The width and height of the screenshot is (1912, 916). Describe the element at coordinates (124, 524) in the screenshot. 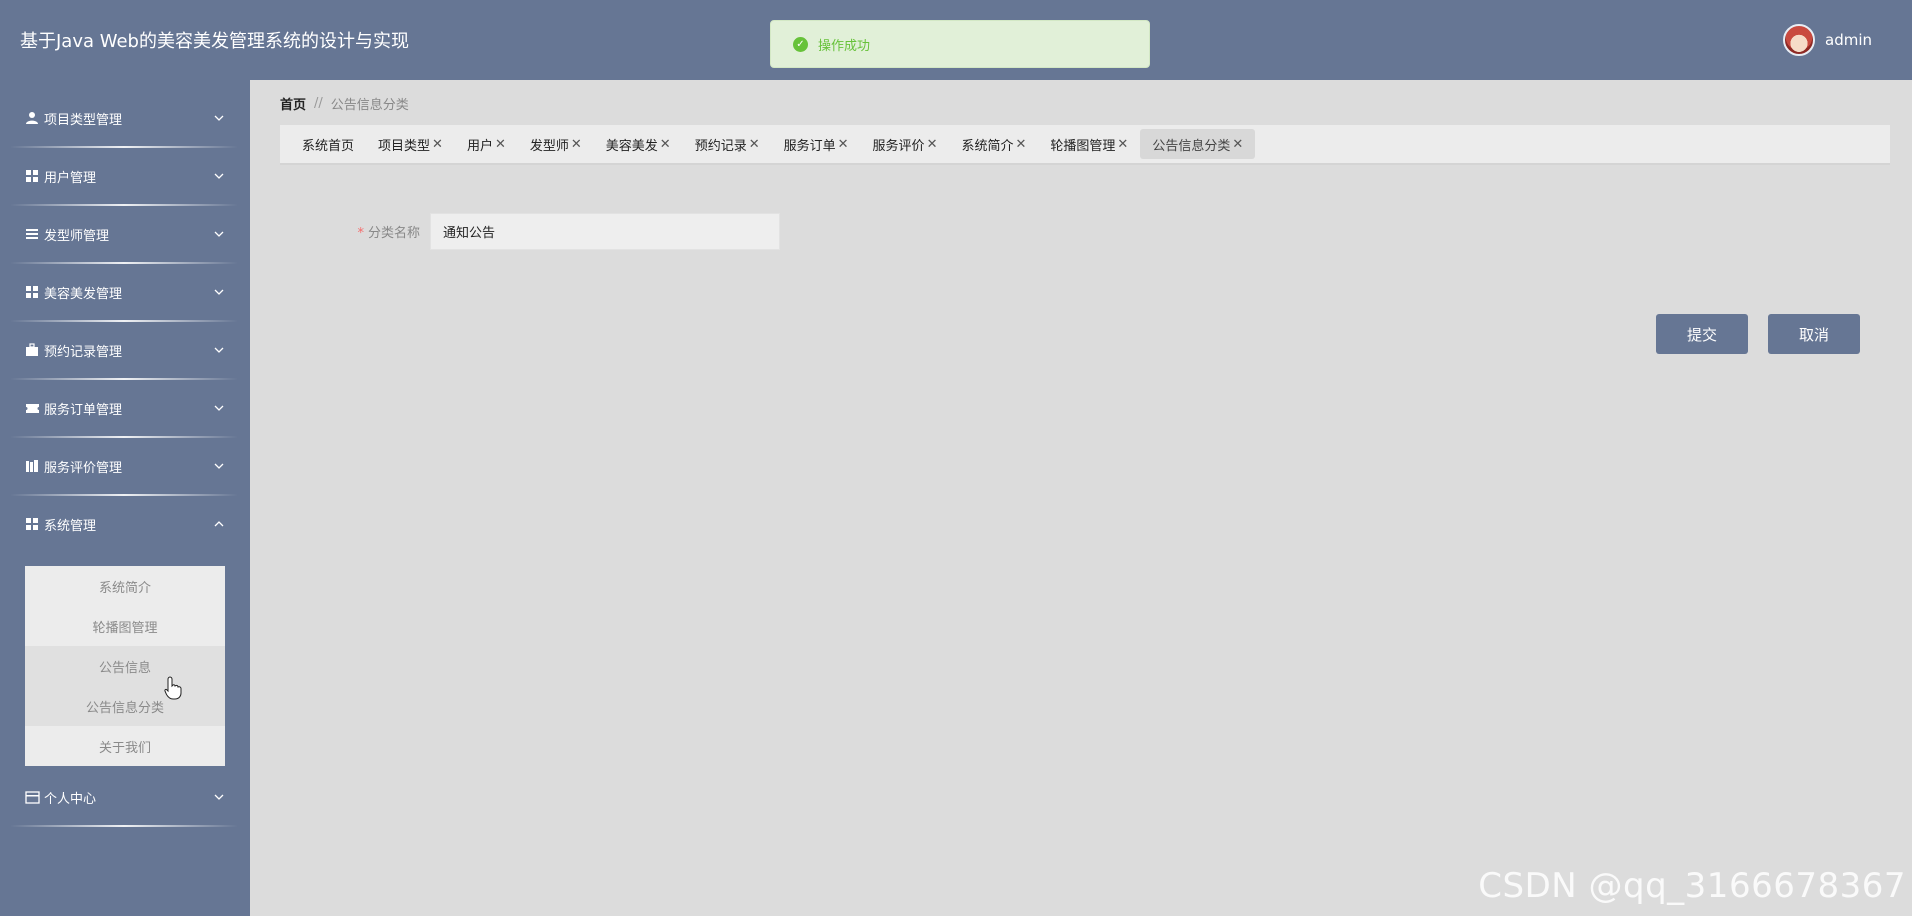

I see `sidebar-item-system: 系统管理` at that location.